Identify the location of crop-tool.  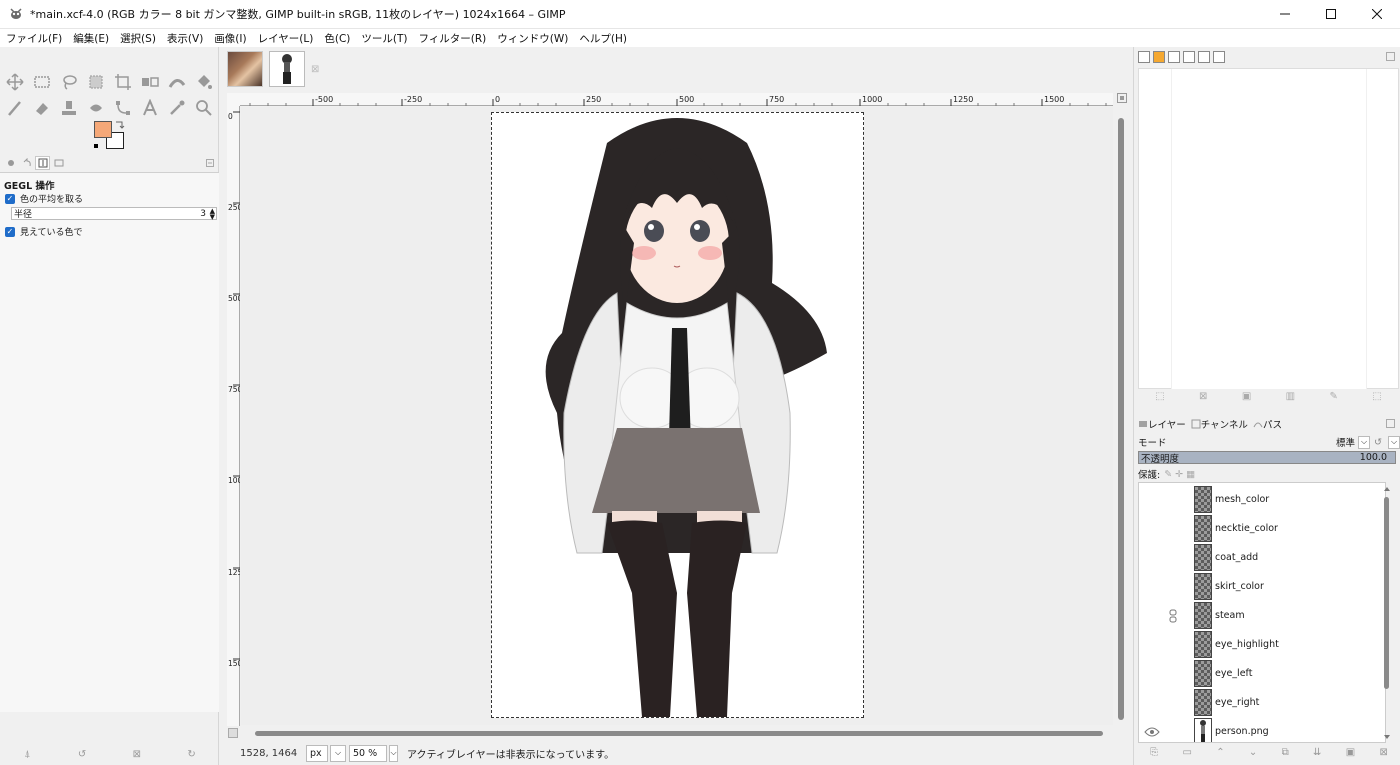
(123, 82).